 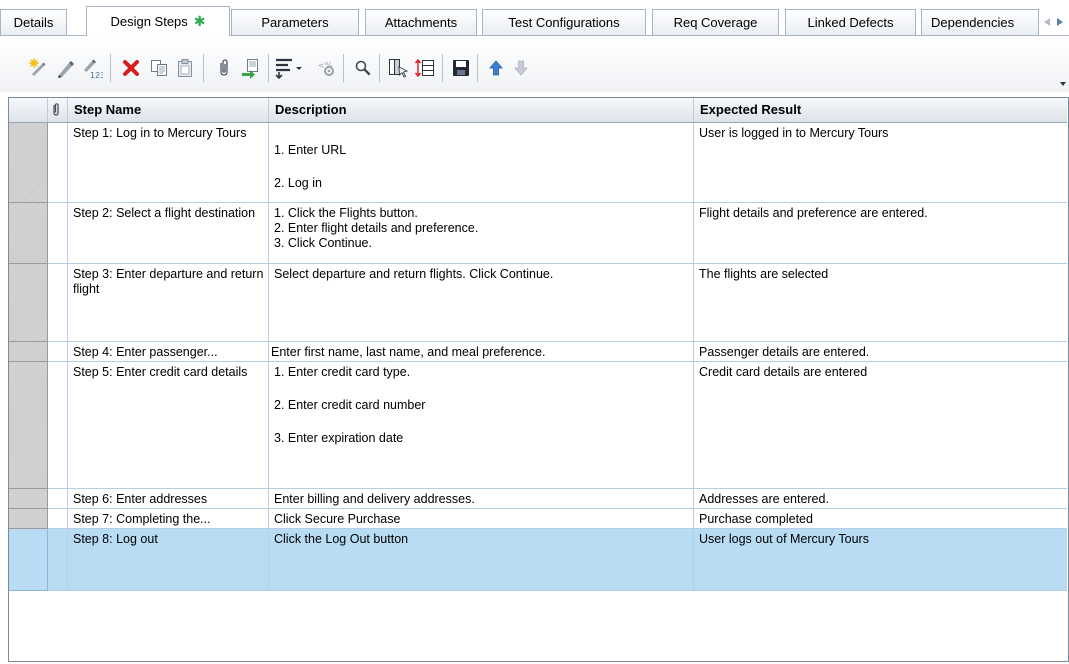 What do you see at coordinates (168, 233) in the screenshot?
I see `step-name-cell: Step 2: Select a flight destination` at bounding box center [168, 233].